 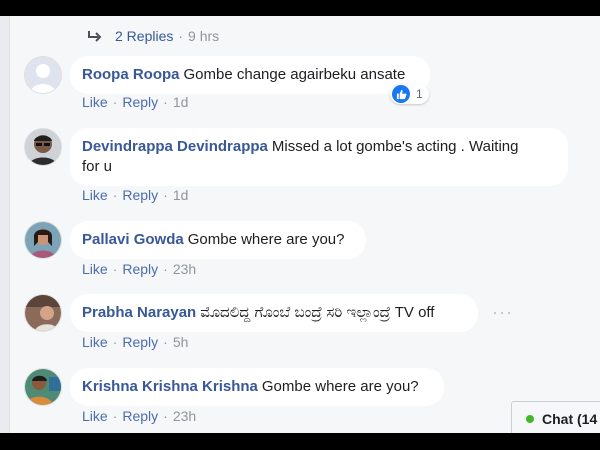 I want to click on replies-time: 9 hrs, so click(x=204, y=36).